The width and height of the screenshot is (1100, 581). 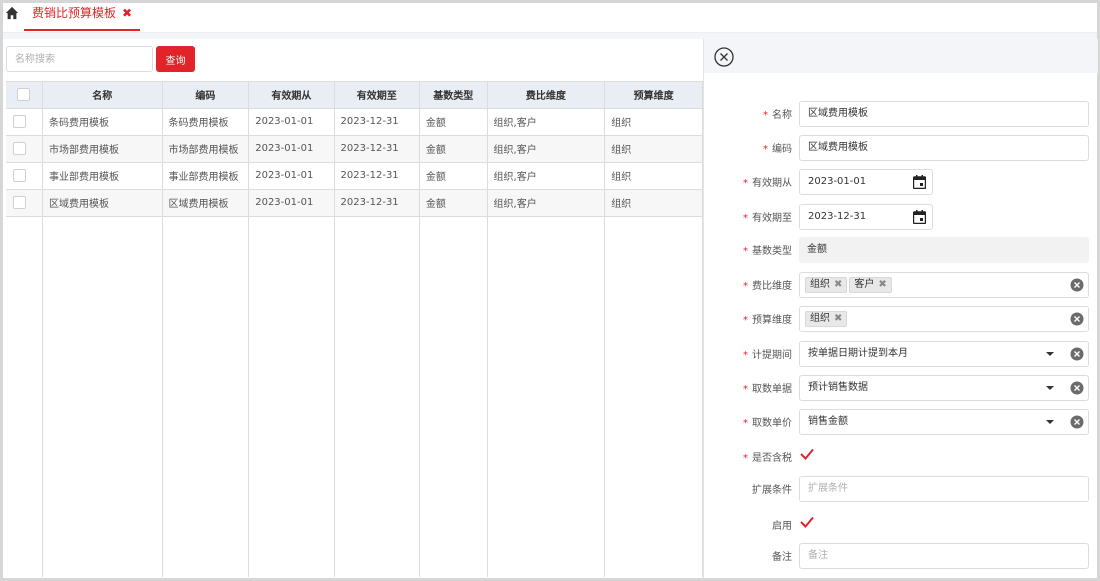 I want to click on cell-code: 区域费用模板, so click(x=206, y=203).